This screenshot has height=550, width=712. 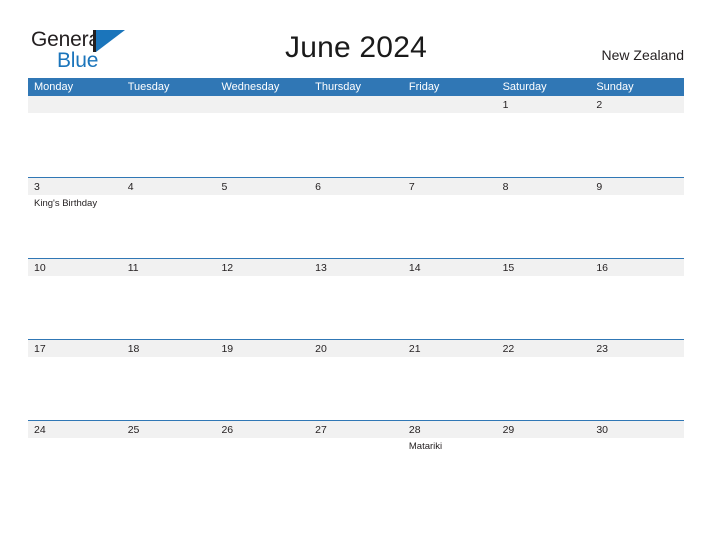 I want to click on calendar-week-row: 17 18 19 20 21 22 23, so click(x=356, y=379).